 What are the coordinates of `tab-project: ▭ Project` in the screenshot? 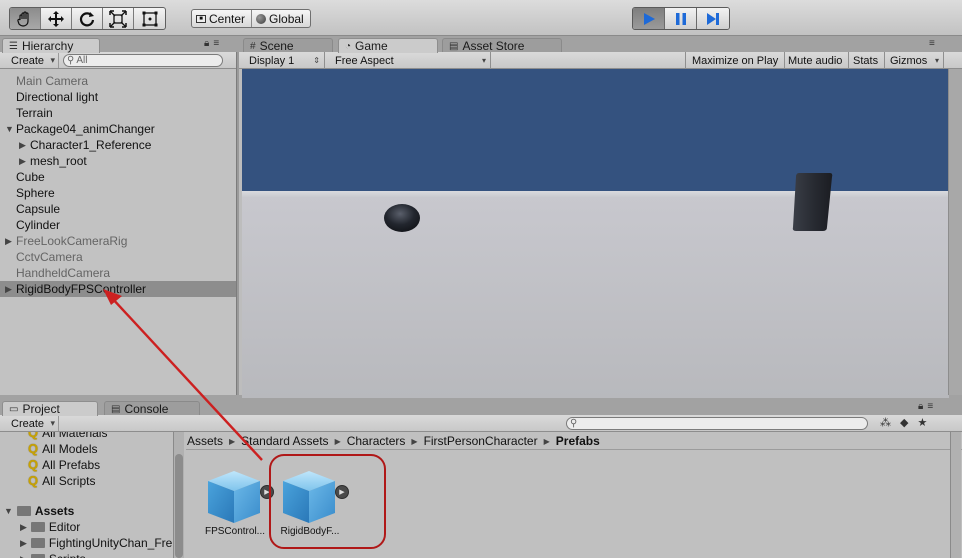 It's located at (50, 408).